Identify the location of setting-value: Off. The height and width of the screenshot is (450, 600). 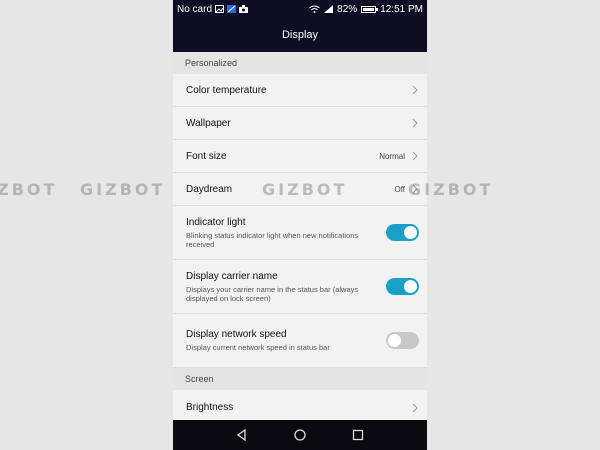
(399, 189).